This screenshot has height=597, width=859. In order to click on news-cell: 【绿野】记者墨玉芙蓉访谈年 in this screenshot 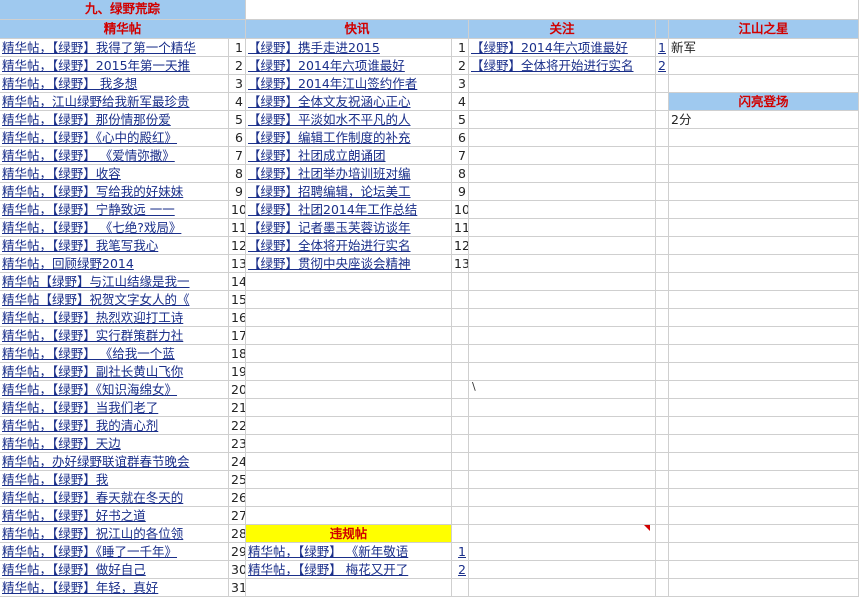, I will do `click(349, 228)`.